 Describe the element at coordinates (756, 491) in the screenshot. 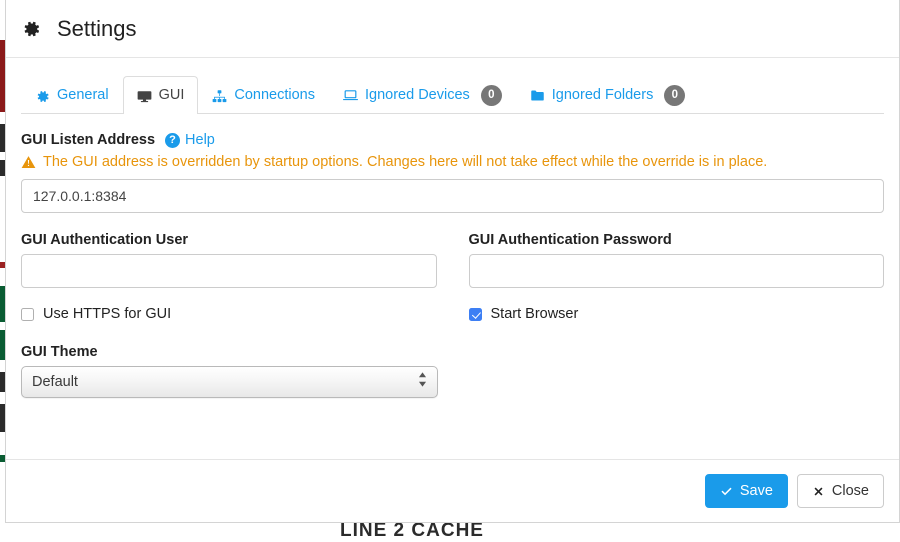

I see `save-button-label: Save` at that location.